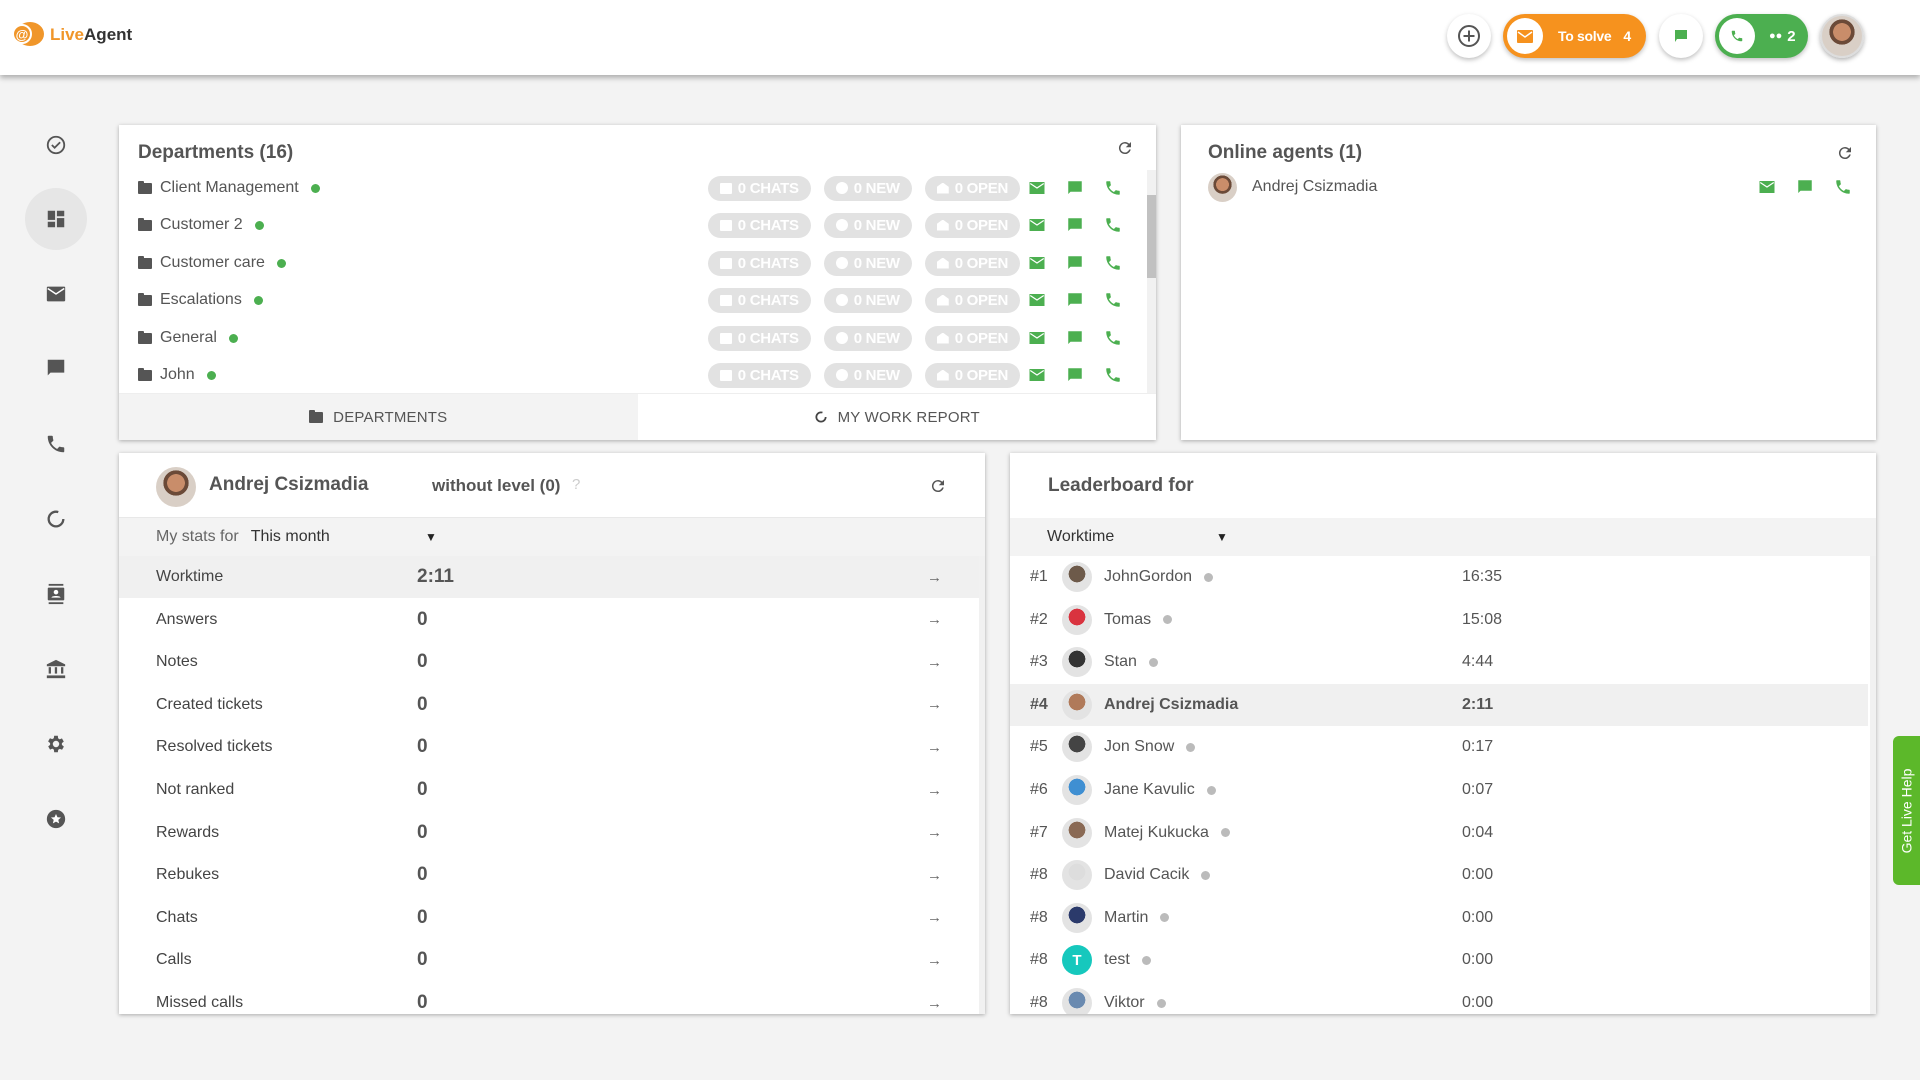 The image size is (1920, 1080). Describe the element at coordinates (1530, 187) in the screenshot. I see `online-agent-row: Andrej Csizmadia` at that location.